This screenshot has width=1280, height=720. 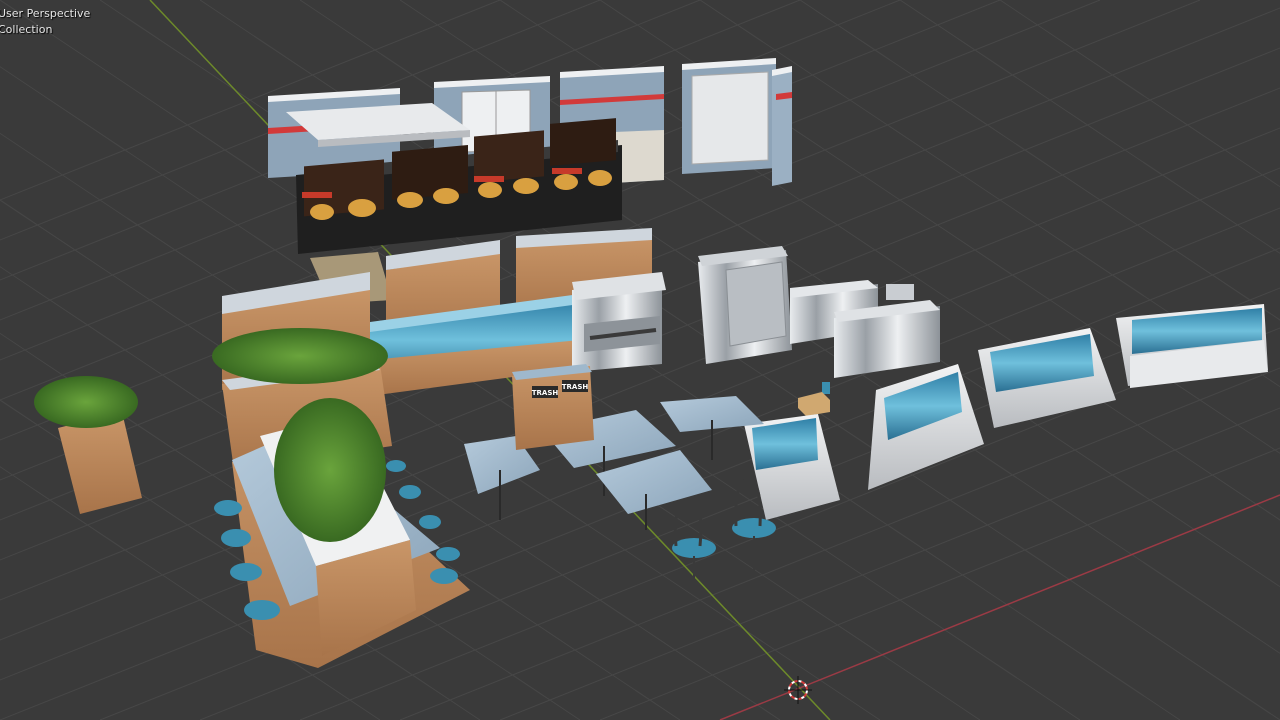 I want to click on booth-seat-large, so click(x=1192, y=346).